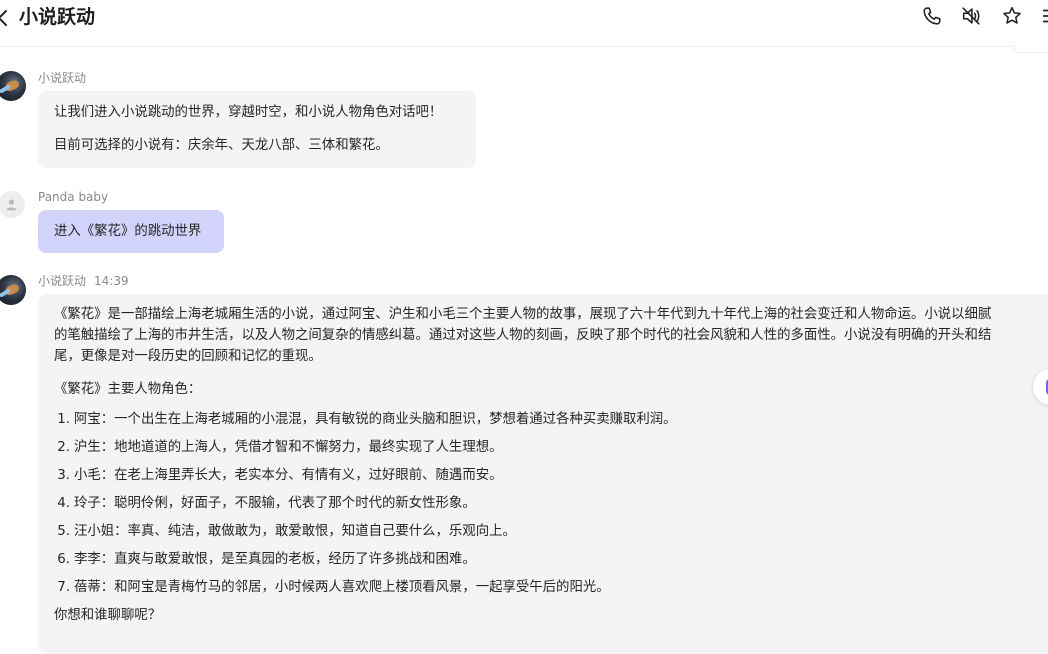  I want to click on message-bubble: 进入《繁花》的跳动世界, so click(131, 231).